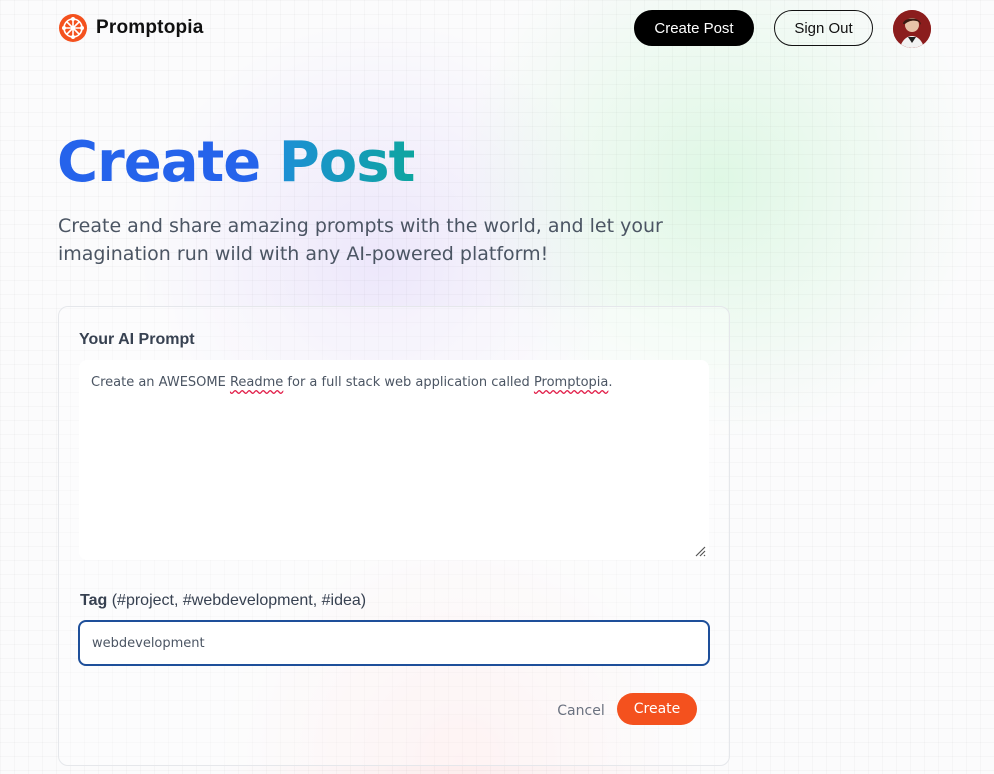  I want to click on tag-input: webdevelopment, so click(394, 643).